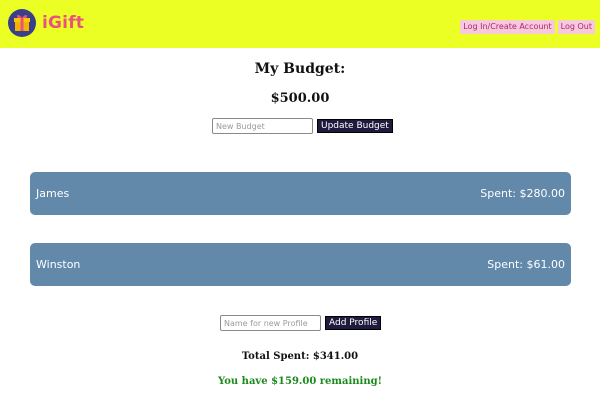  I want to click on add-profile-button: Add Profile, so click(353, 323).